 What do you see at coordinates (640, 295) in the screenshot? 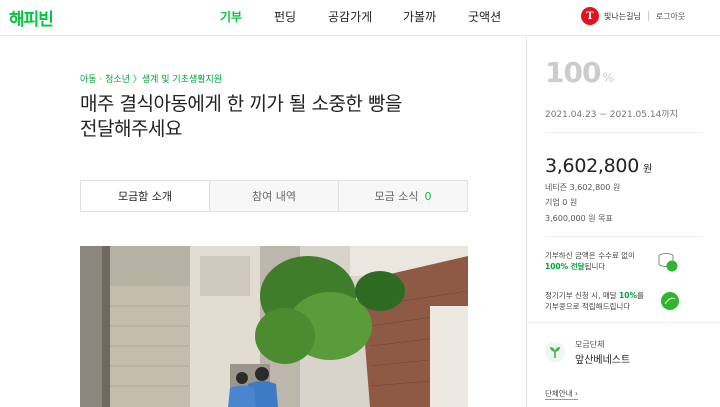
I see `regular-info-post: 를` at bounding box center [640, 295].